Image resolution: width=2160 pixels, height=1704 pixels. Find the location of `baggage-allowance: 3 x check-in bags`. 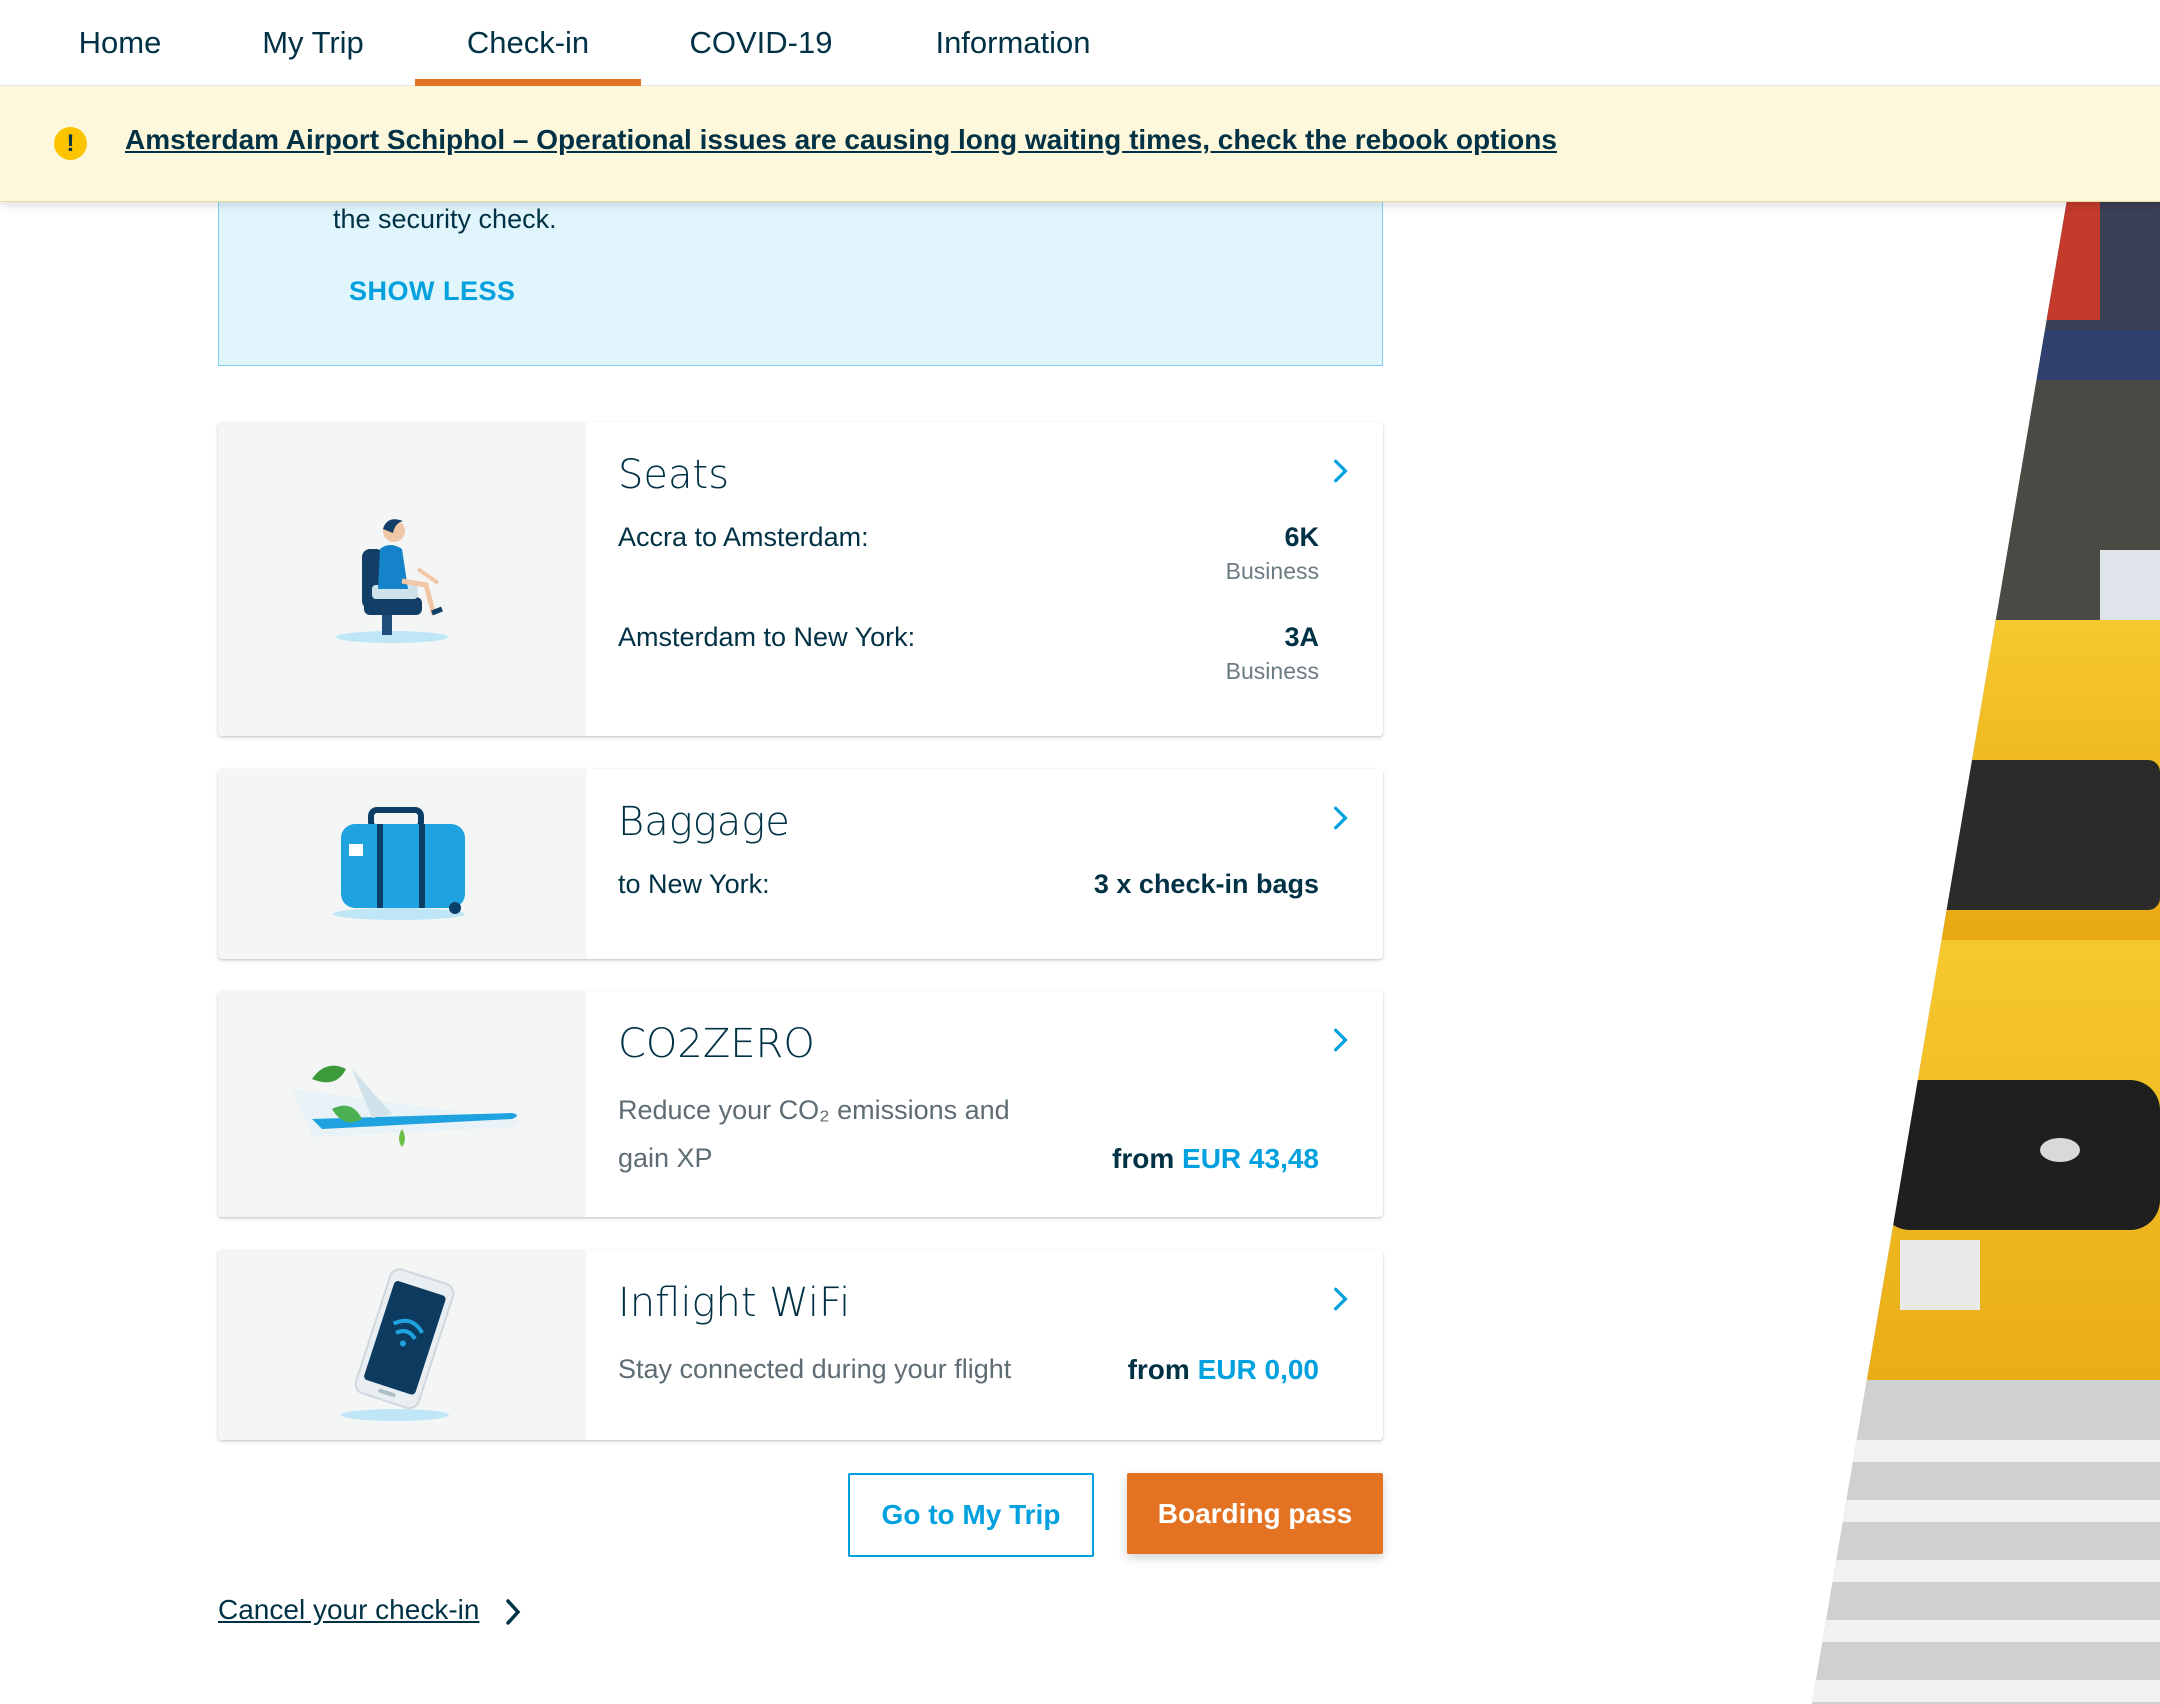

baggage-allowance: 3 x check-in bags is located at coordinates (1206, 884).